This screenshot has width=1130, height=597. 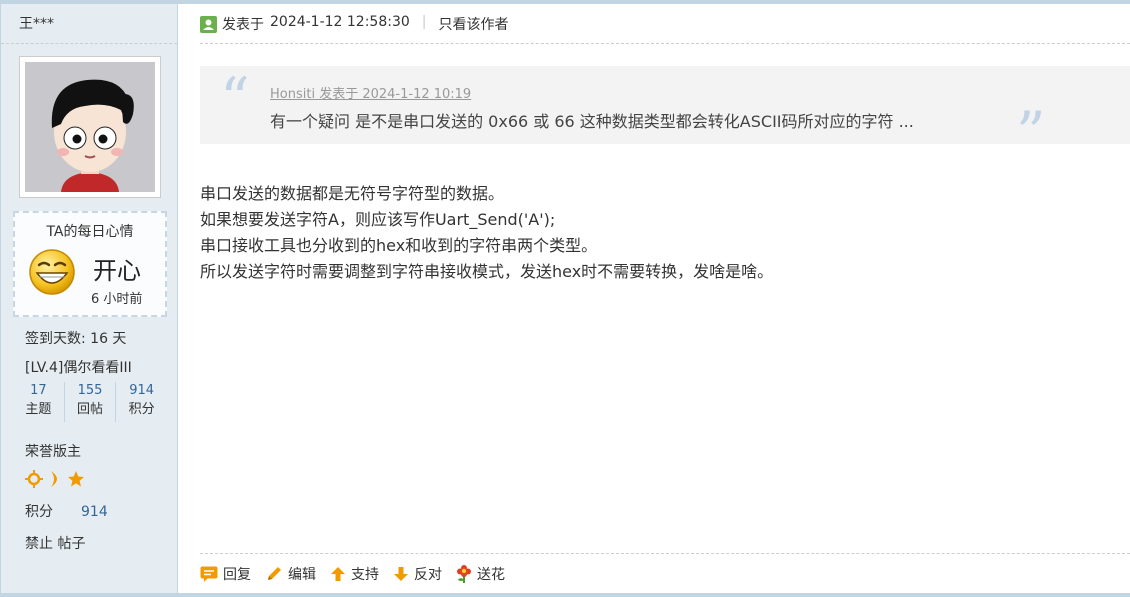 I want to click on post-actions: 回复 编辑 支持 反对 送花, so click(x=665, y=573).